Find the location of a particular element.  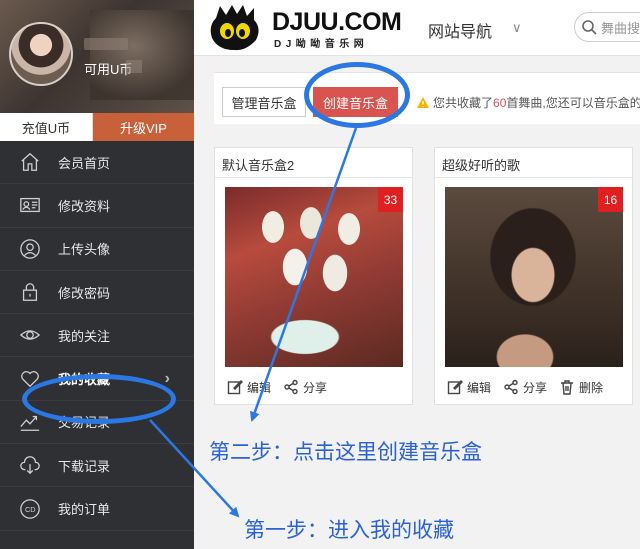

sidebar-item-upload-avatar: 上传头像 is located at coordinates (97, 249).